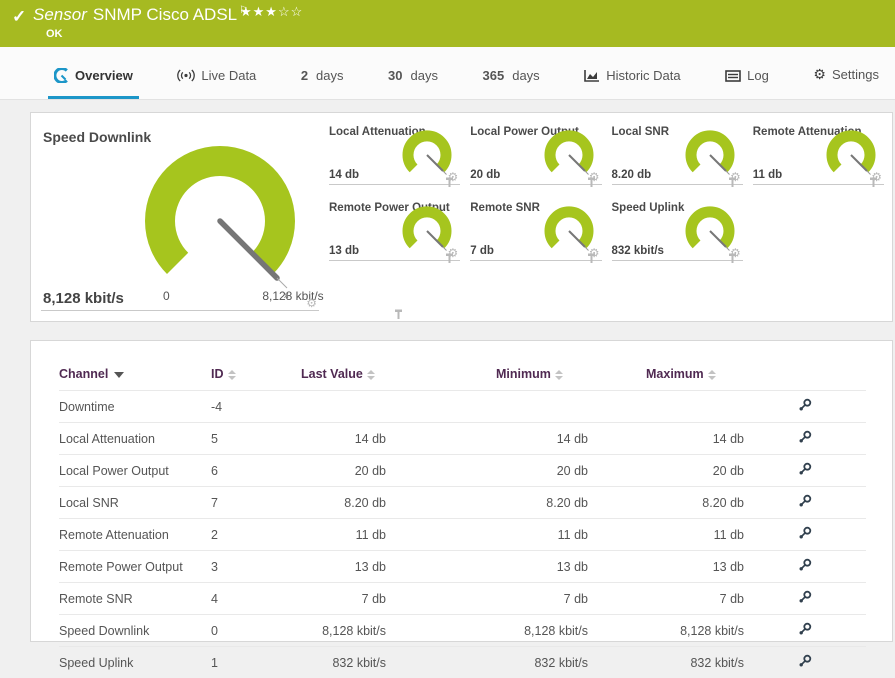 This screenshot has height=678, width=895. Describe the element at coordinates (135, 373) in the screenshot. I see `col-channel: Channel` at that location.